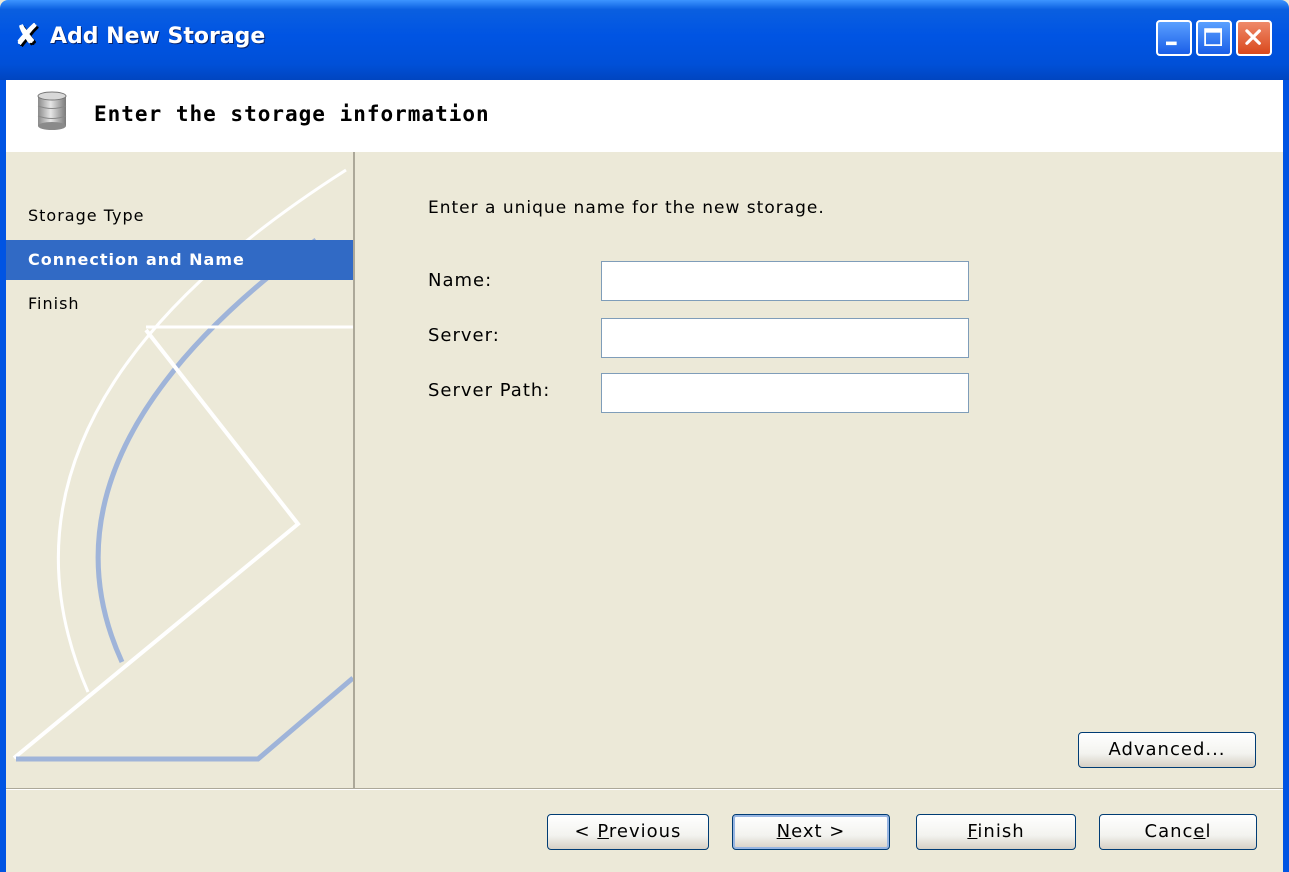 This screenshot has height=872, width=1289. Describe the element at coordinates (1208, 831) in the screenshot. I see `cancel-label-rest: l` at that location.